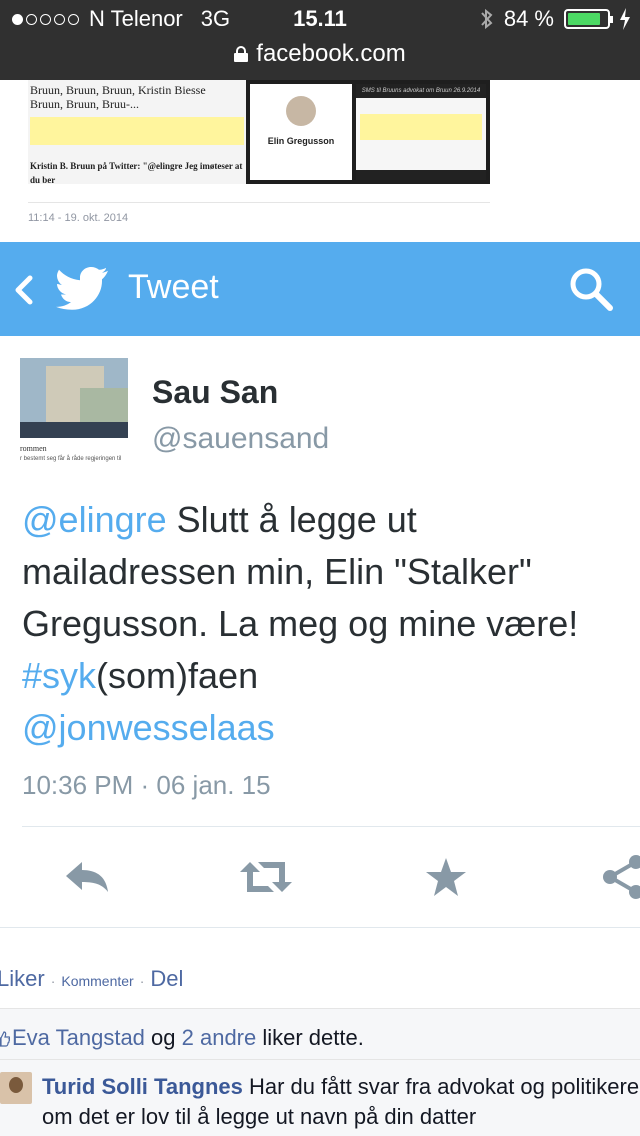 The image size is (640, 1136). I want to click on comment-link: Kommenter, so click(97, 981).